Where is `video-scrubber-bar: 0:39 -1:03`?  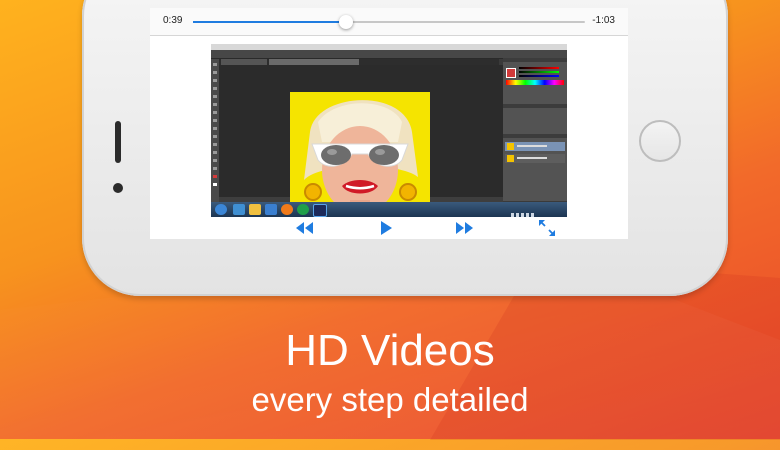 video-scrubber-bar: 0:39 -1:03 is located at coordinates (389, 22).